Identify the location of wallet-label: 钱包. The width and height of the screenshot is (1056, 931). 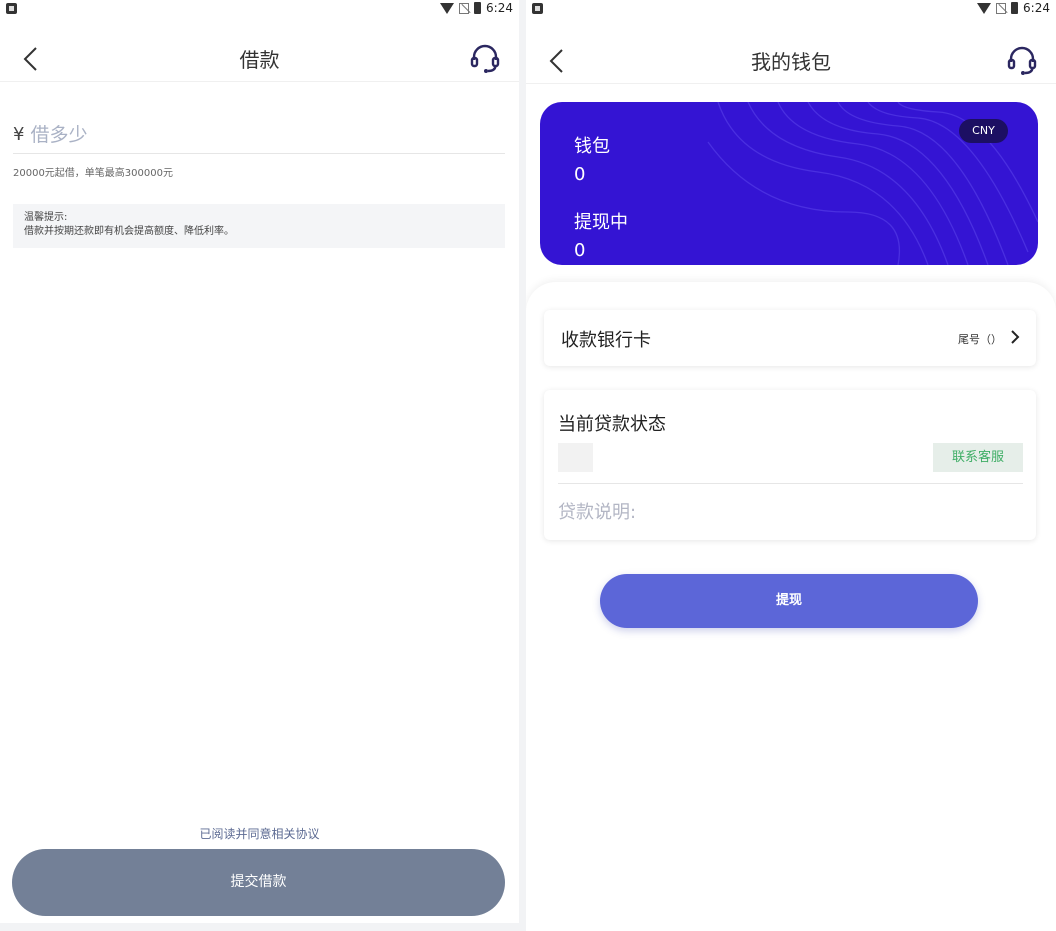
(592, 146).